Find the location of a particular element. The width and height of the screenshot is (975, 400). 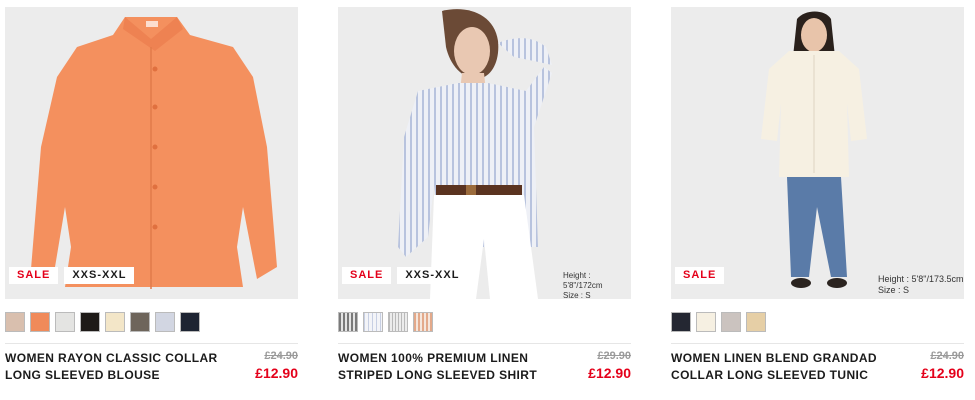

color-swatch-black is located at coordinates (90, 322).